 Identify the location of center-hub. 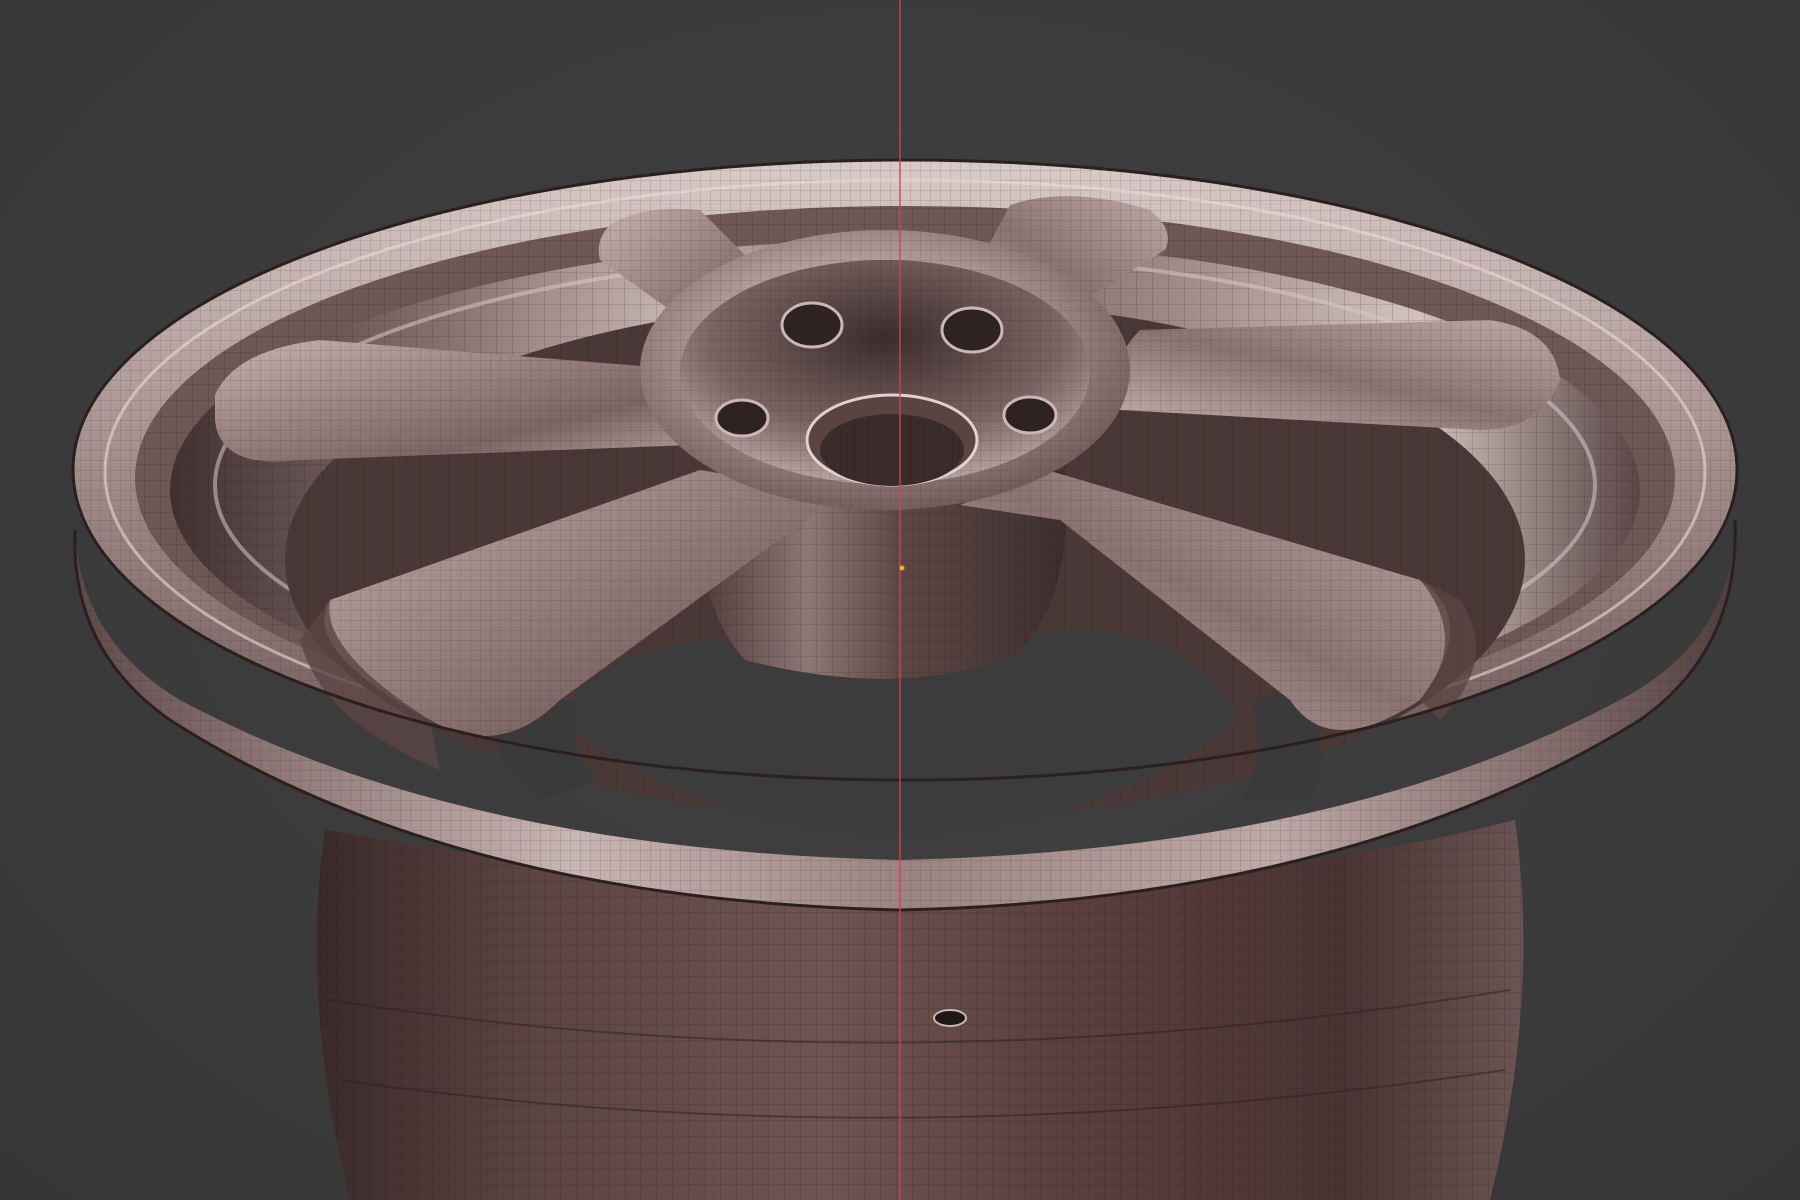
(885, 370).